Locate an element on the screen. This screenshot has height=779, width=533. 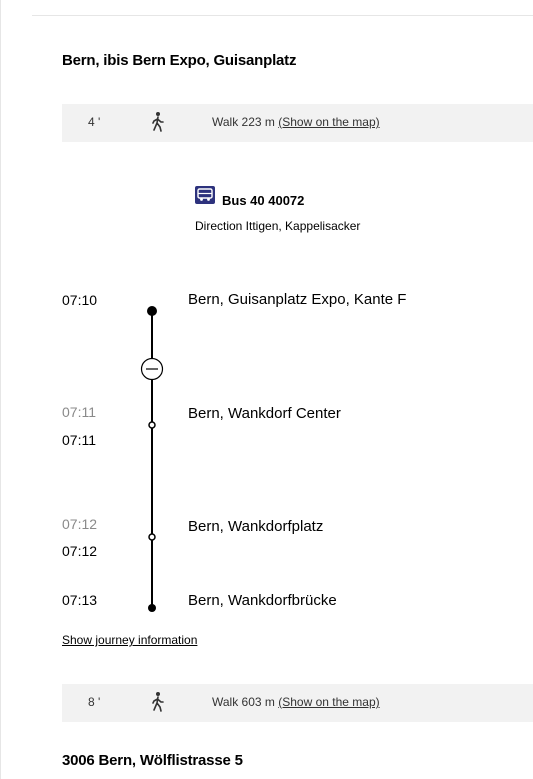
minus-circle-icon is located at coordinates (152, 369).